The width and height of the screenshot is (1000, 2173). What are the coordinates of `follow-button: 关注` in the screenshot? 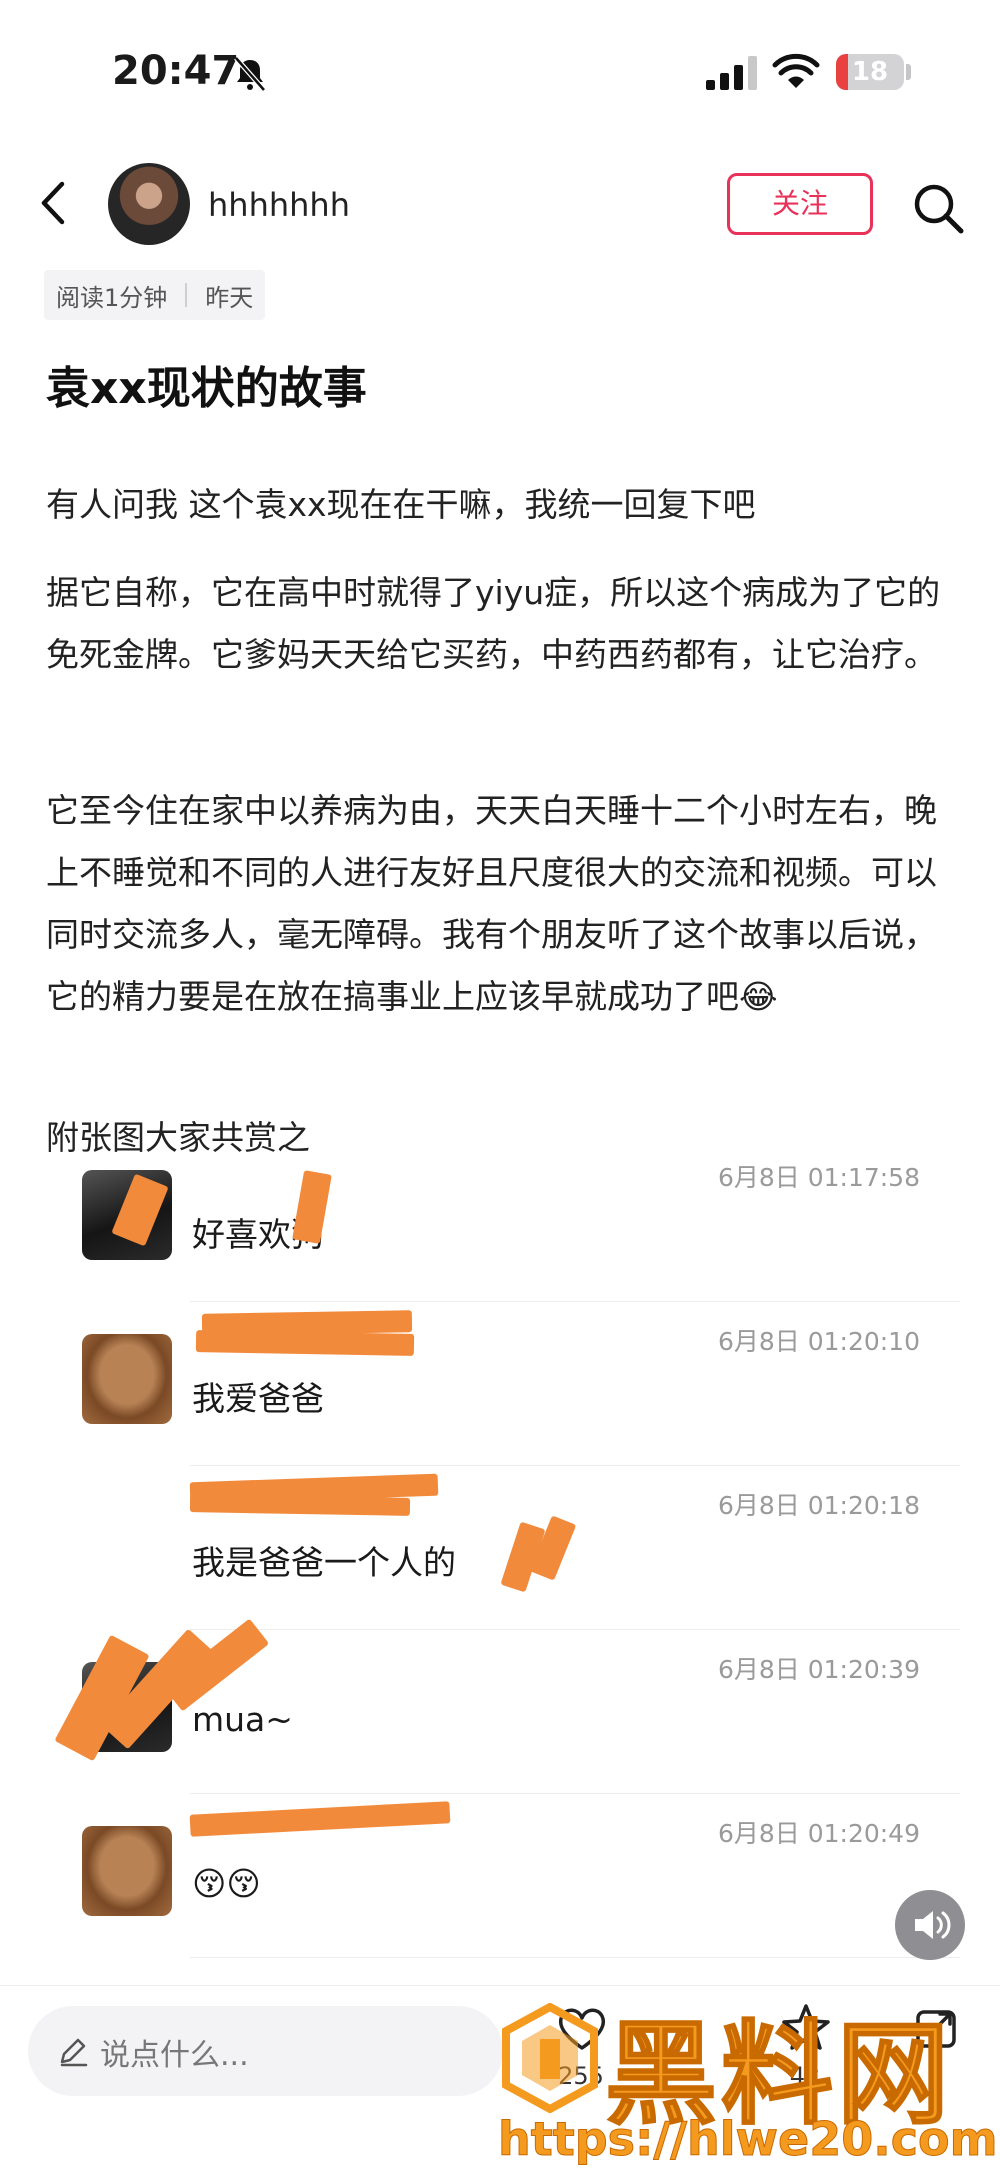 It's located at (800, 204).